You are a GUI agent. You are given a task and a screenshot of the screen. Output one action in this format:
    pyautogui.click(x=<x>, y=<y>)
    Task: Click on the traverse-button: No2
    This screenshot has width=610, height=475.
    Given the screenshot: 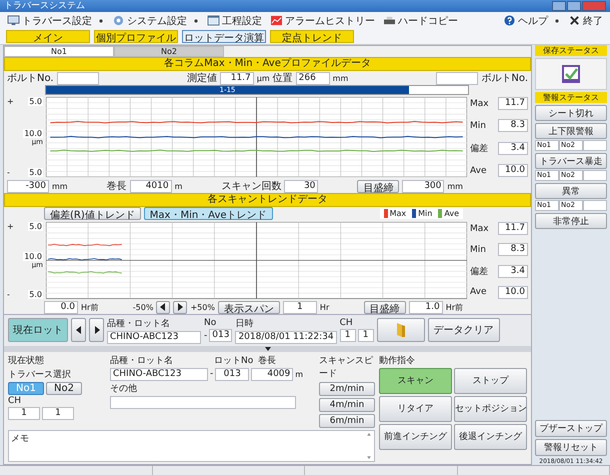 What is the action you would take?
    pyautogui.click(x=64, y=388)
    